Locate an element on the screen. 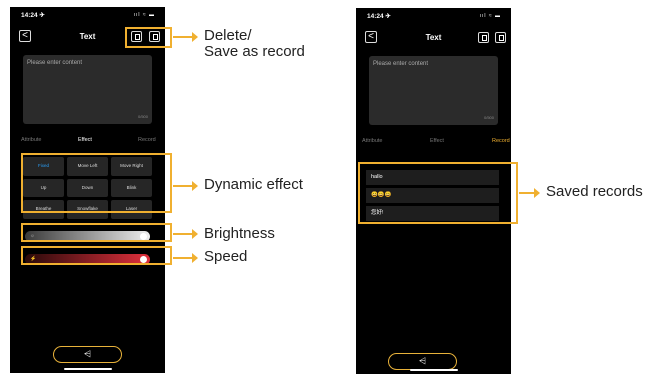 The width and height of the screenshot is (661, 380). highlight-speed is located at coordinates (96, 255).